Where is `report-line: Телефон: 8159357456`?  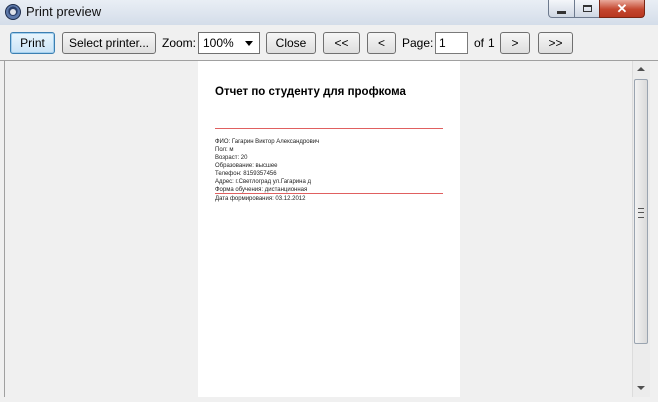 report-line: Телефон: 8159357456 is located at coordinates (246, 174).